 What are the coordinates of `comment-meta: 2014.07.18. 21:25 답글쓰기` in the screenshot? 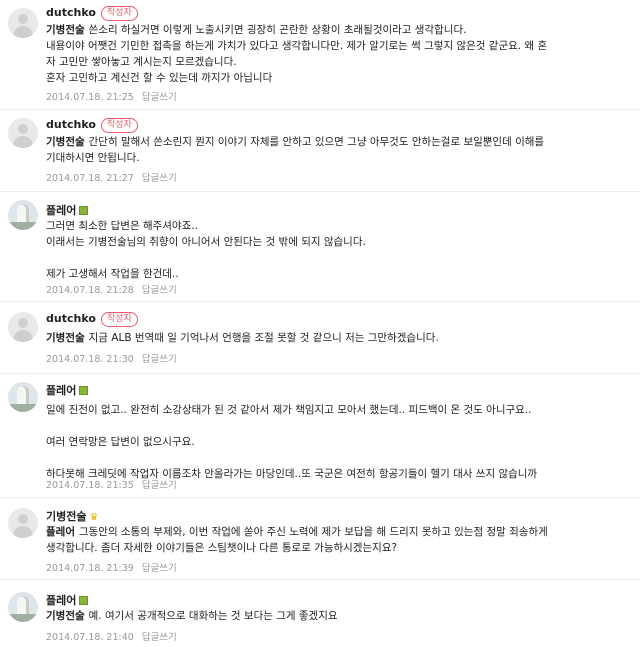 It's located at (111, 96).